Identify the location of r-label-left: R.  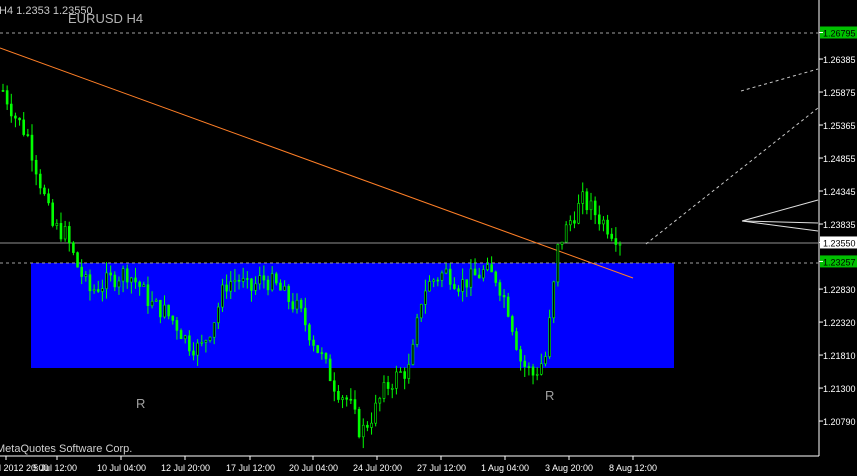
(141, 403).